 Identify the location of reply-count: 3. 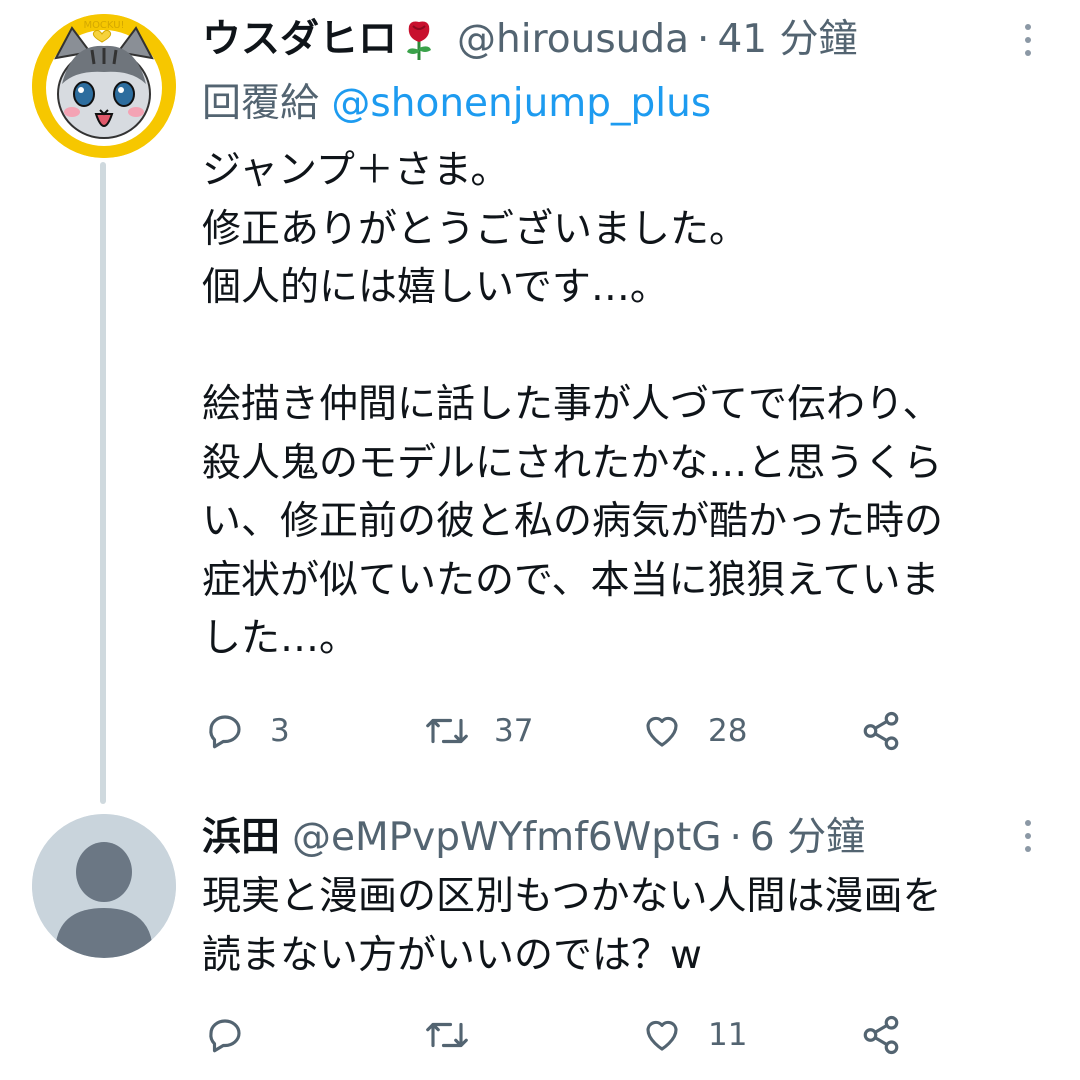
(280, 731).